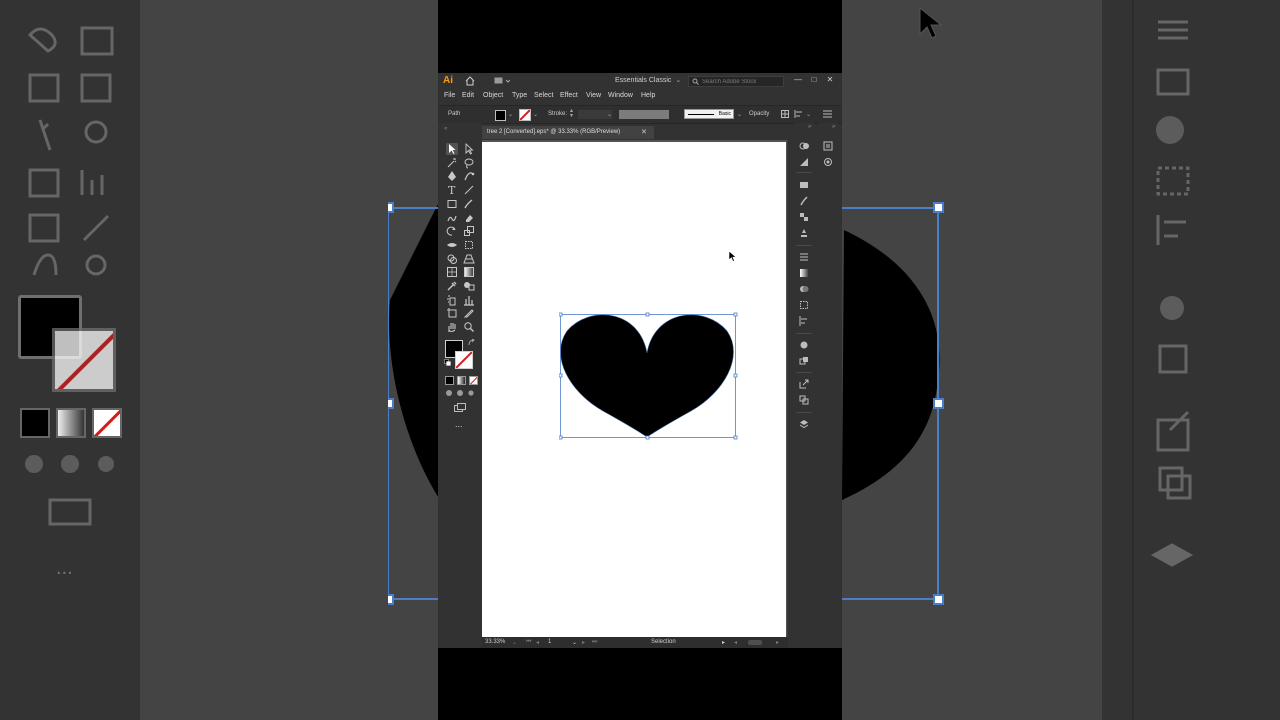  I want to click on width-tool-icon, so click(452, 245).